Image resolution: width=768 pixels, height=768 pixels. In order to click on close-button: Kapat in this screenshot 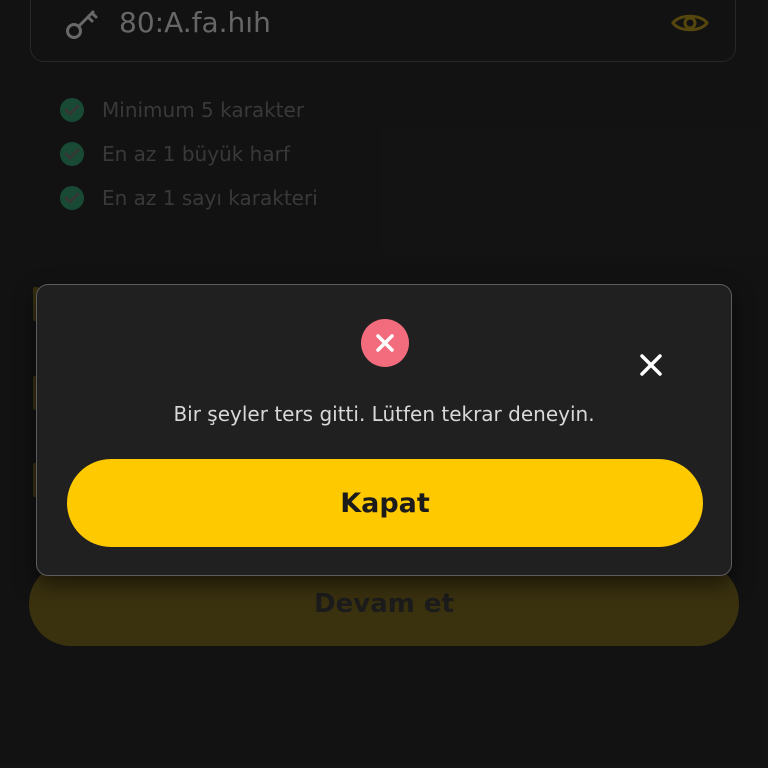, I will do `click(385, 503)`.